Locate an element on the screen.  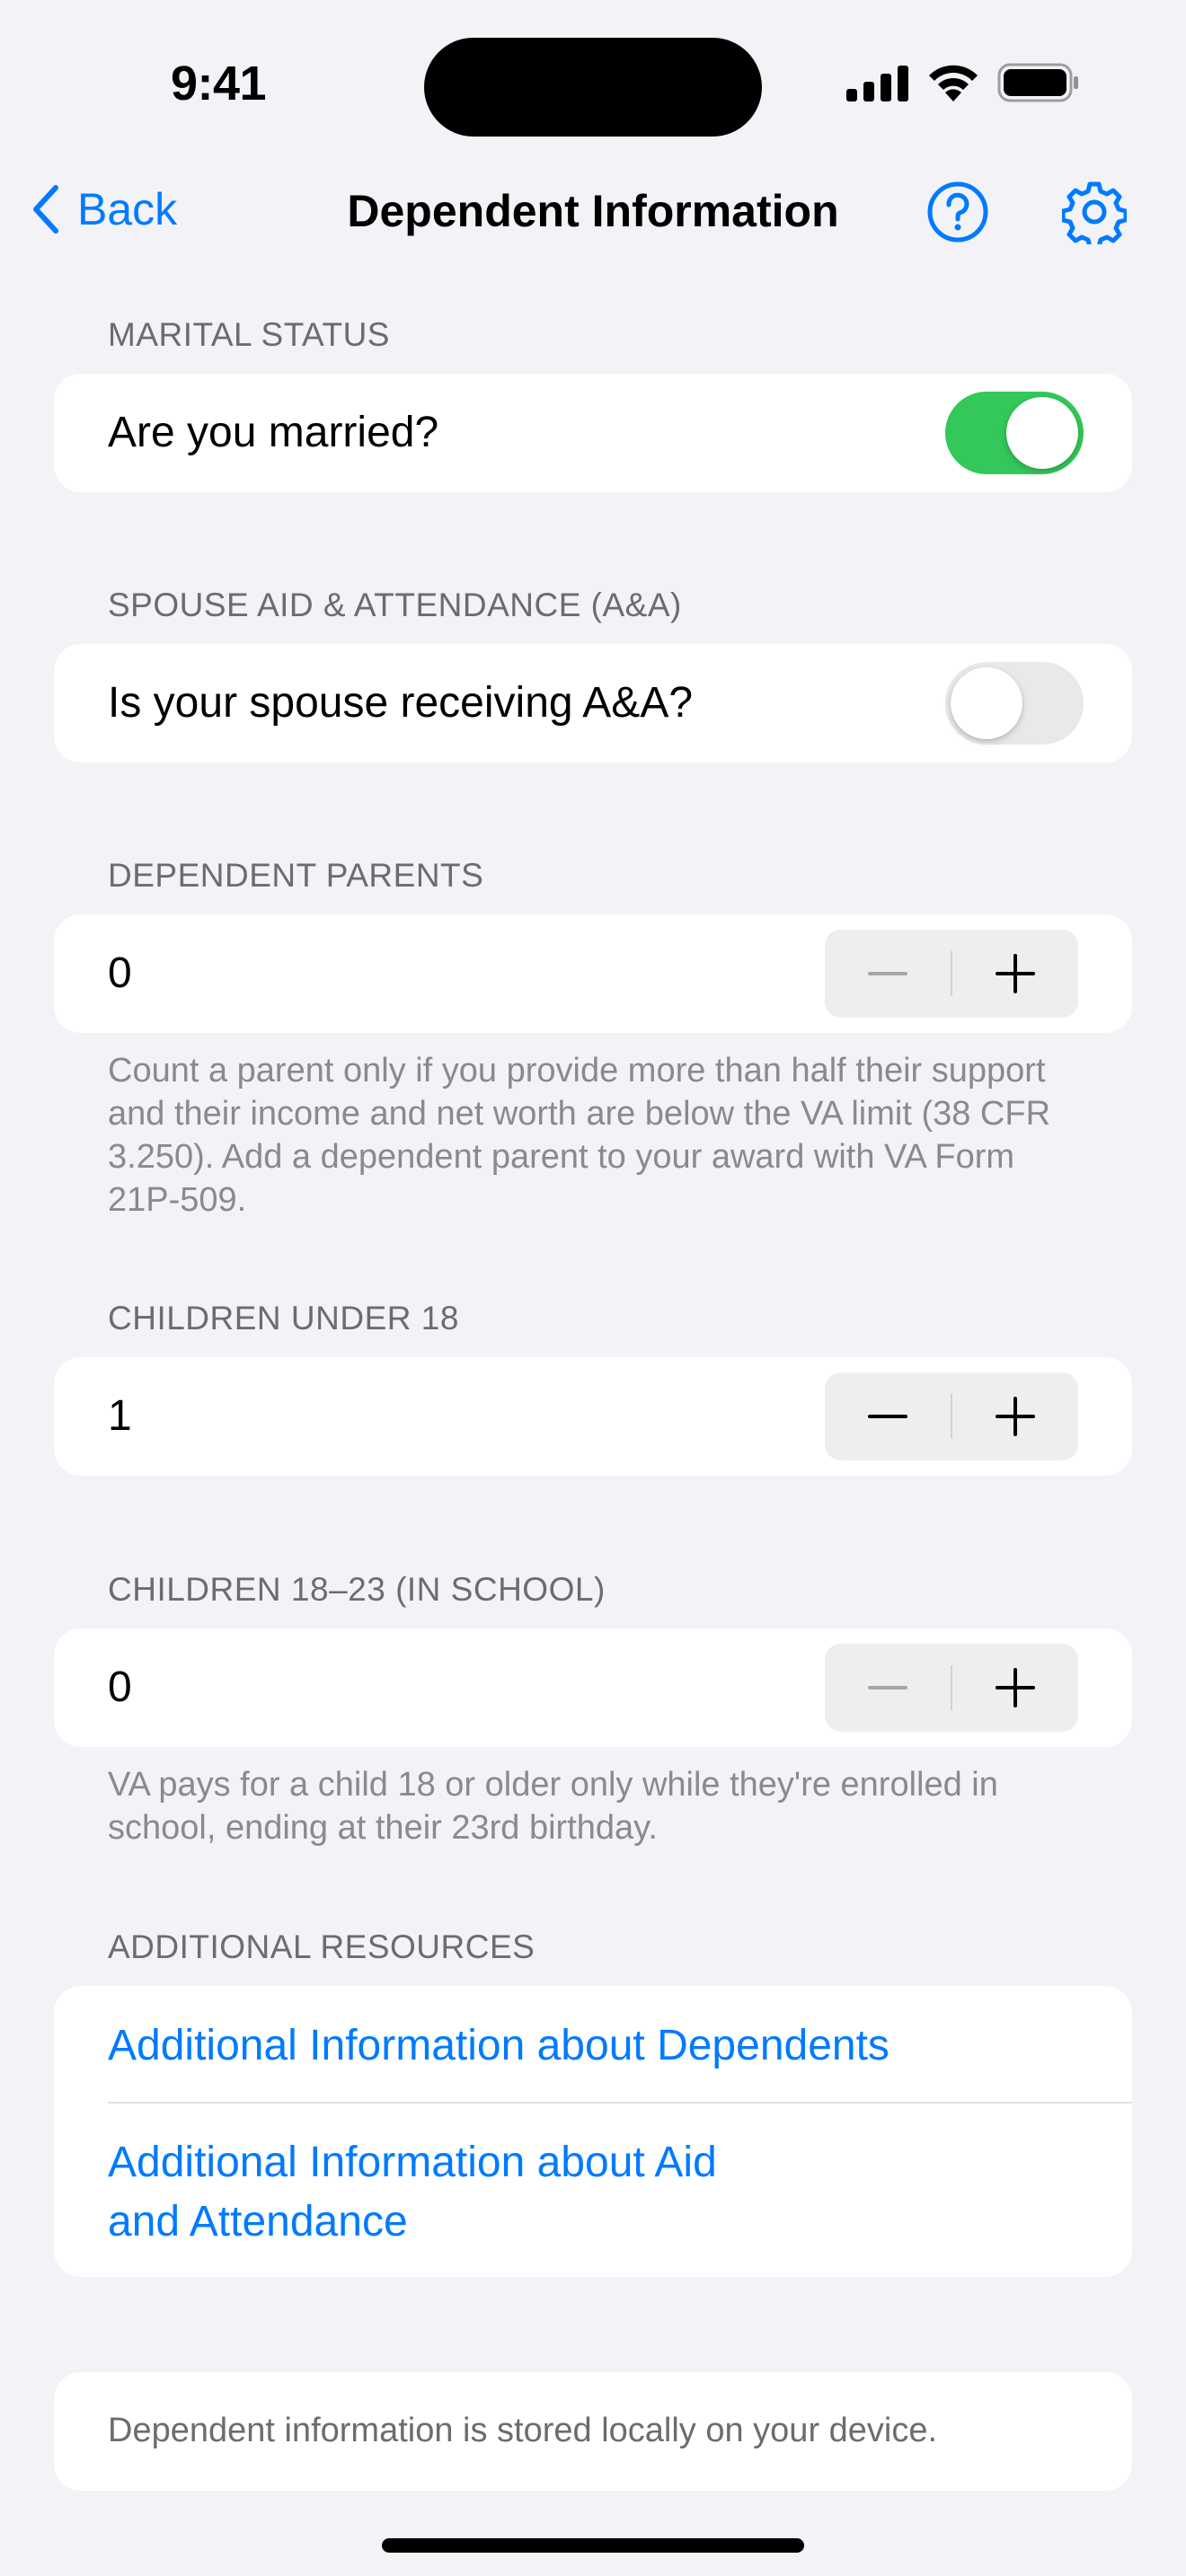
navigation-bar: Back Dependent Information is located at coordinates (593, 211).